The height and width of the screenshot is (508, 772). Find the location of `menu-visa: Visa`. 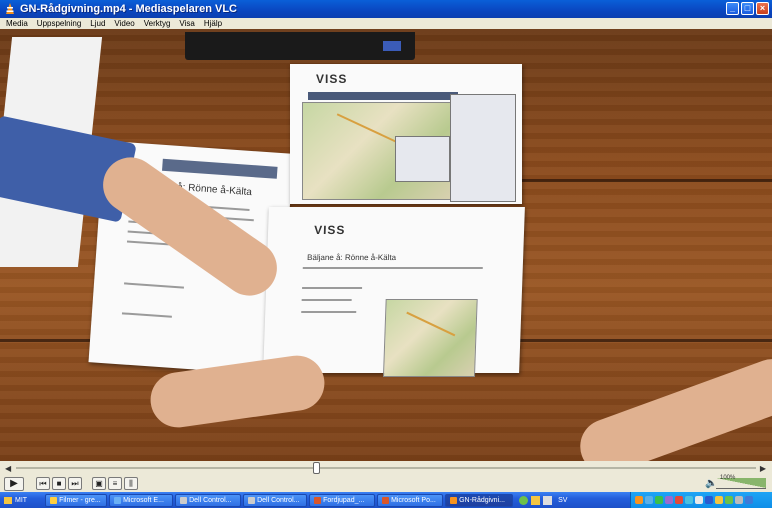

menu-visa: Visa is located at coordinates (186, 23).